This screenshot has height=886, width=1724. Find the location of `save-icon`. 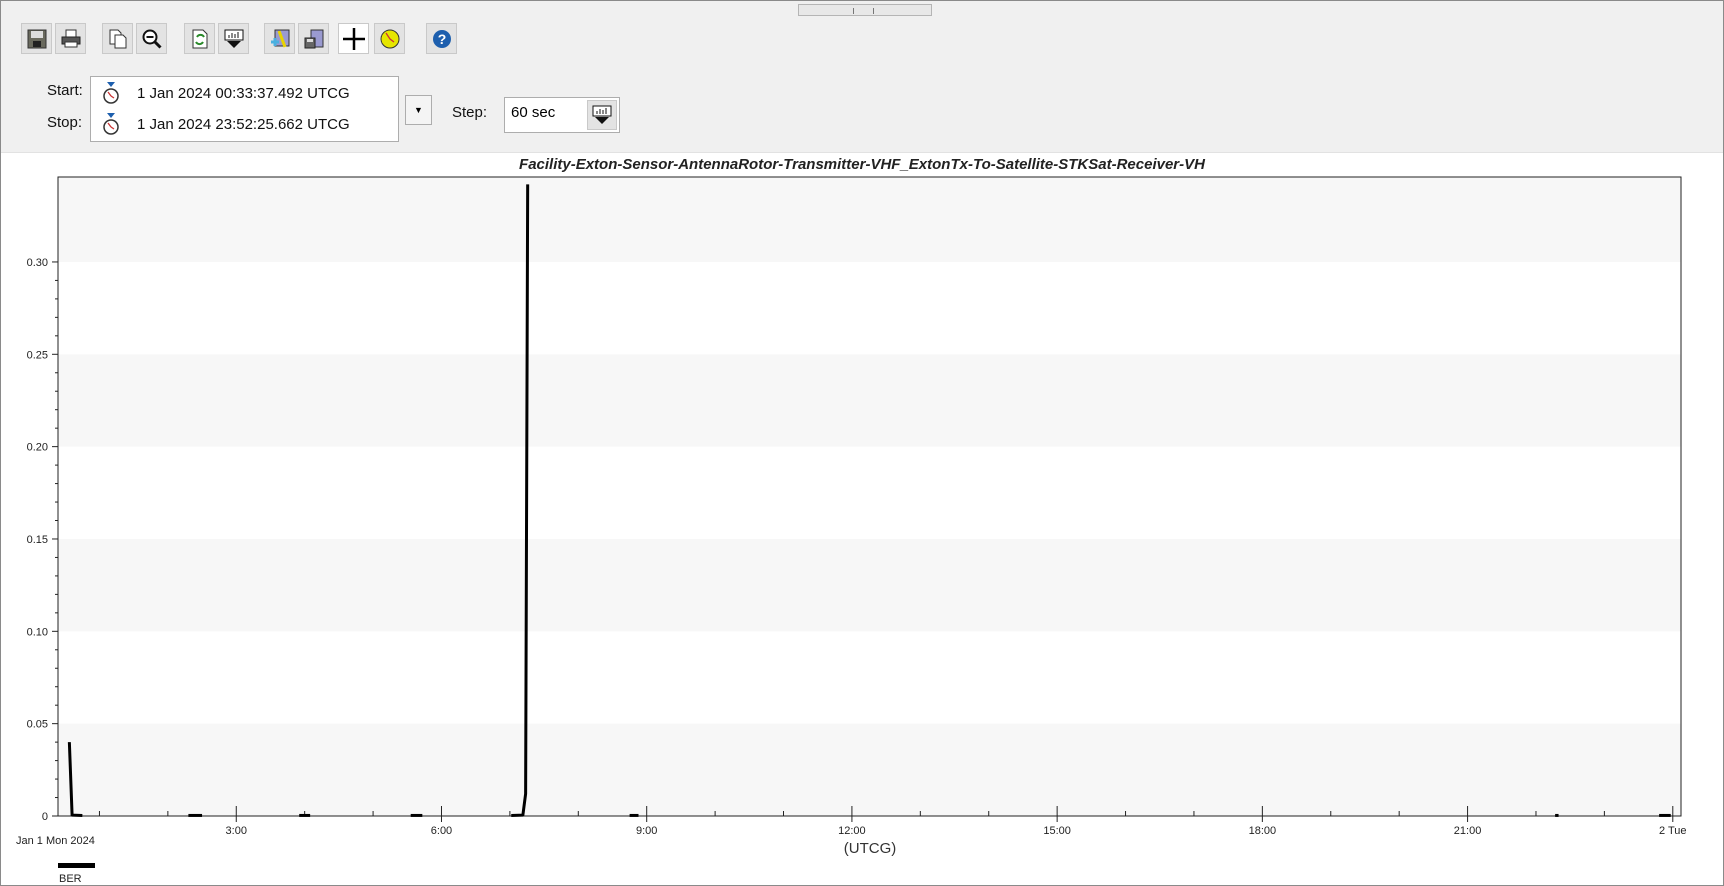

save-icon is located at coordinates (36, 38).